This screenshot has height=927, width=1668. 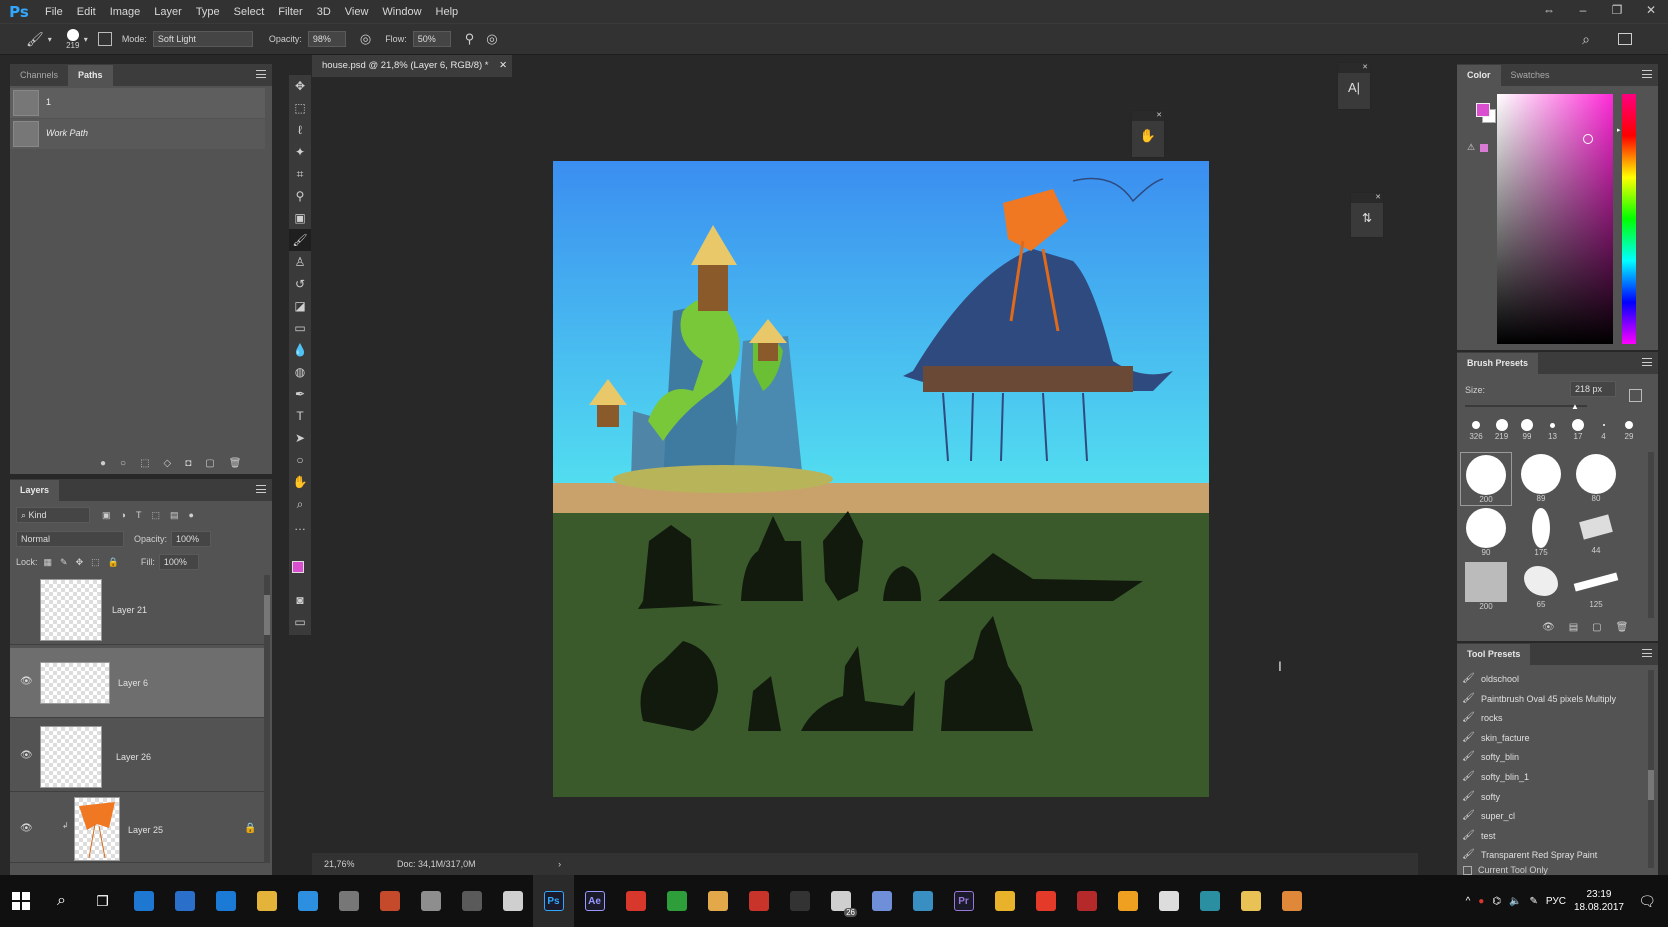 I want to click on saturation-brightness-field, so click(x=1555, y=219).